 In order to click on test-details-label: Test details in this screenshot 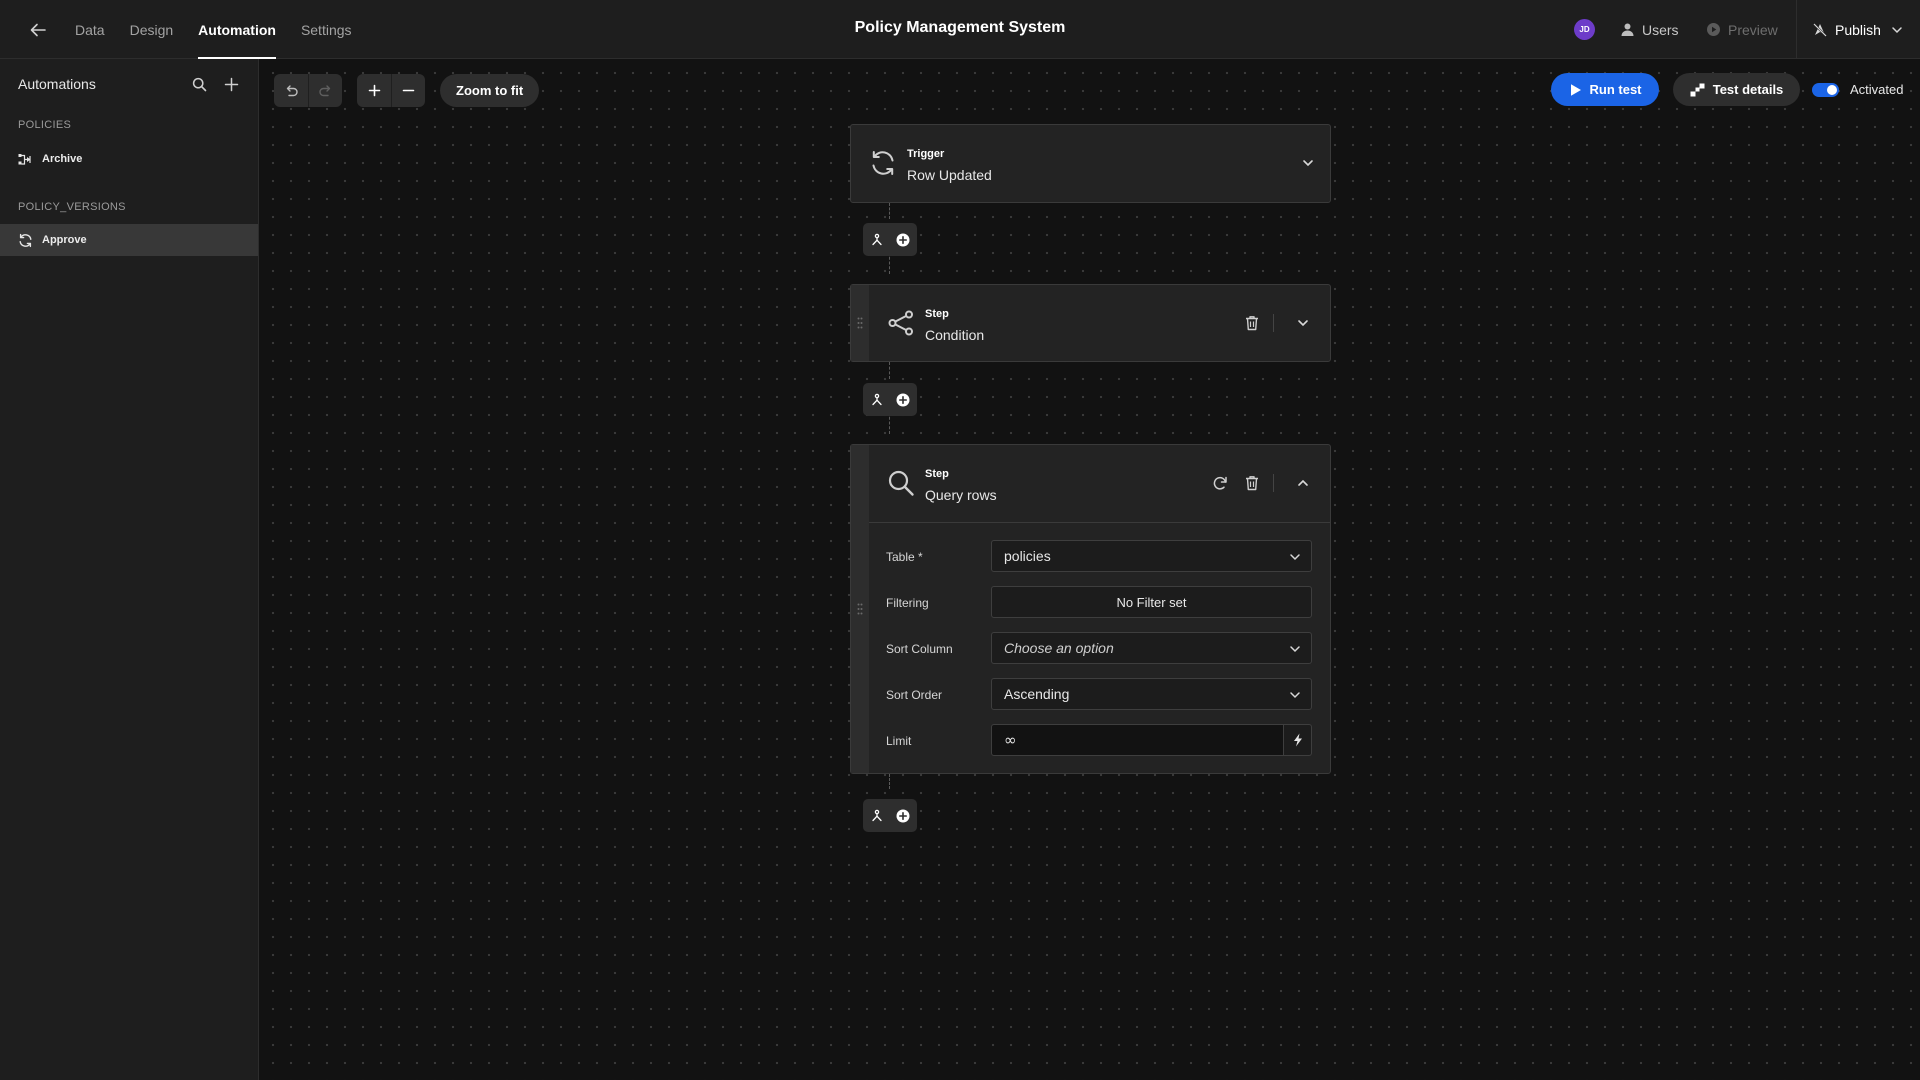, I will do `click(1748, 89)`.